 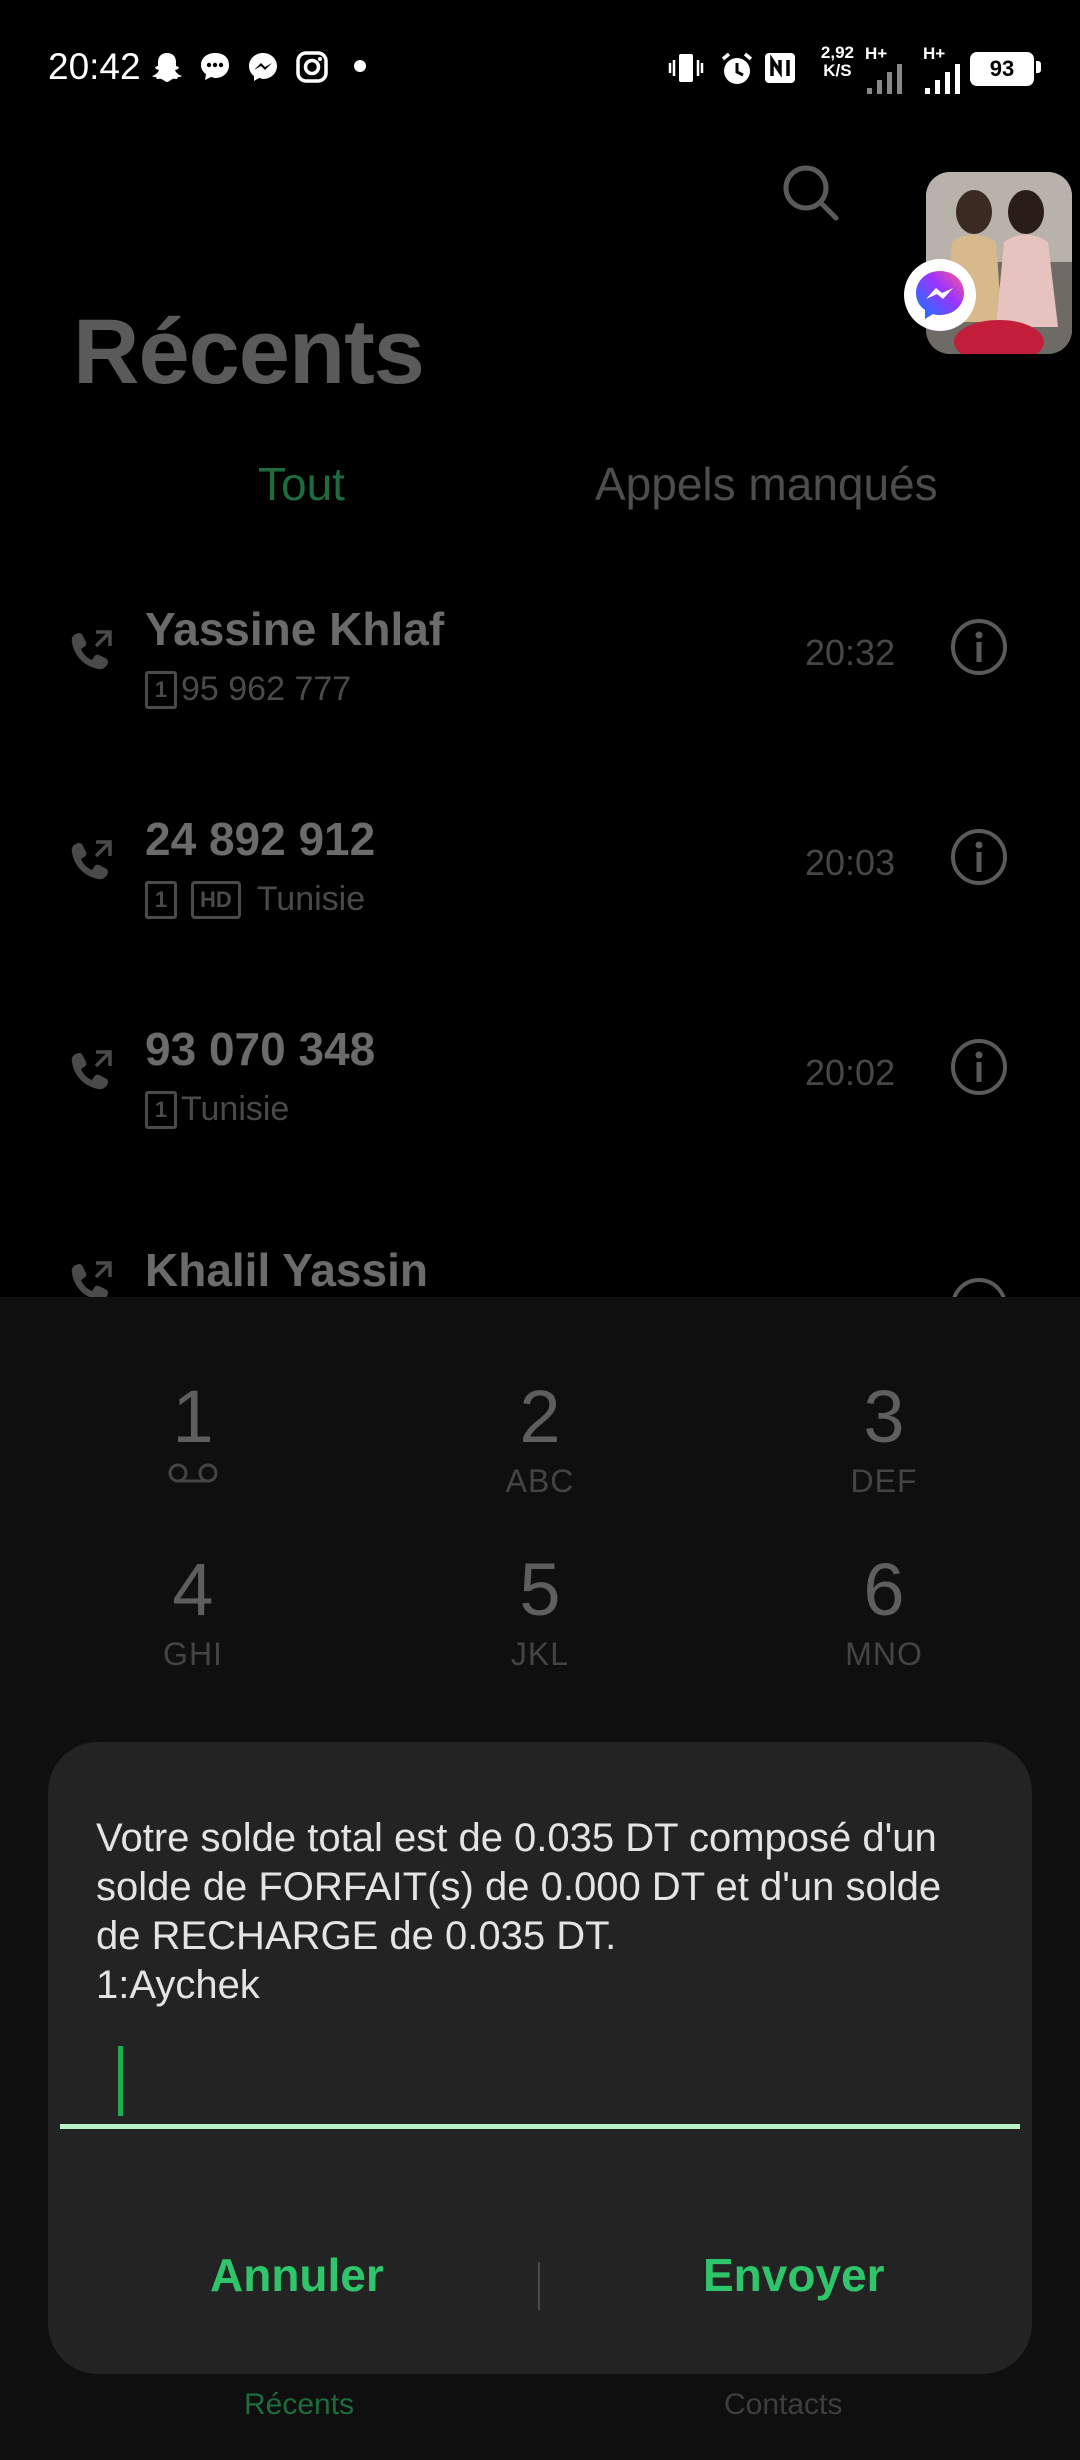 I want to click on dot-icon, so click(x=360, y=66).